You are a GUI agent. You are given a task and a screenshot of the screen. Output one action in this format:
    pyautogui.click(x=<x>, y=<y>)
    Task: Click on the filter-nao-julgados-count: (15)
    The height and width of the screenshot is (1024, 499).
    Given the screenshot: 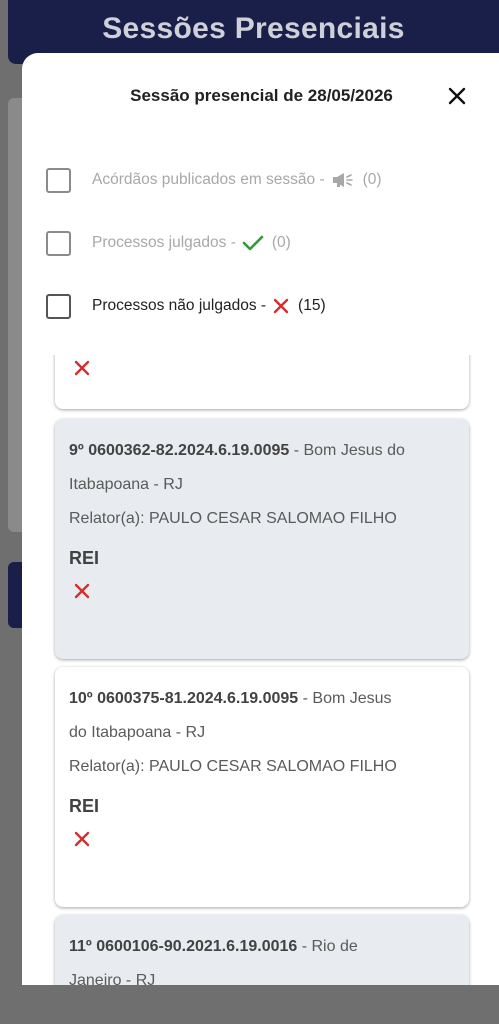 What is the action you would take?
    pyautogui.click(x=312, y=305)
    